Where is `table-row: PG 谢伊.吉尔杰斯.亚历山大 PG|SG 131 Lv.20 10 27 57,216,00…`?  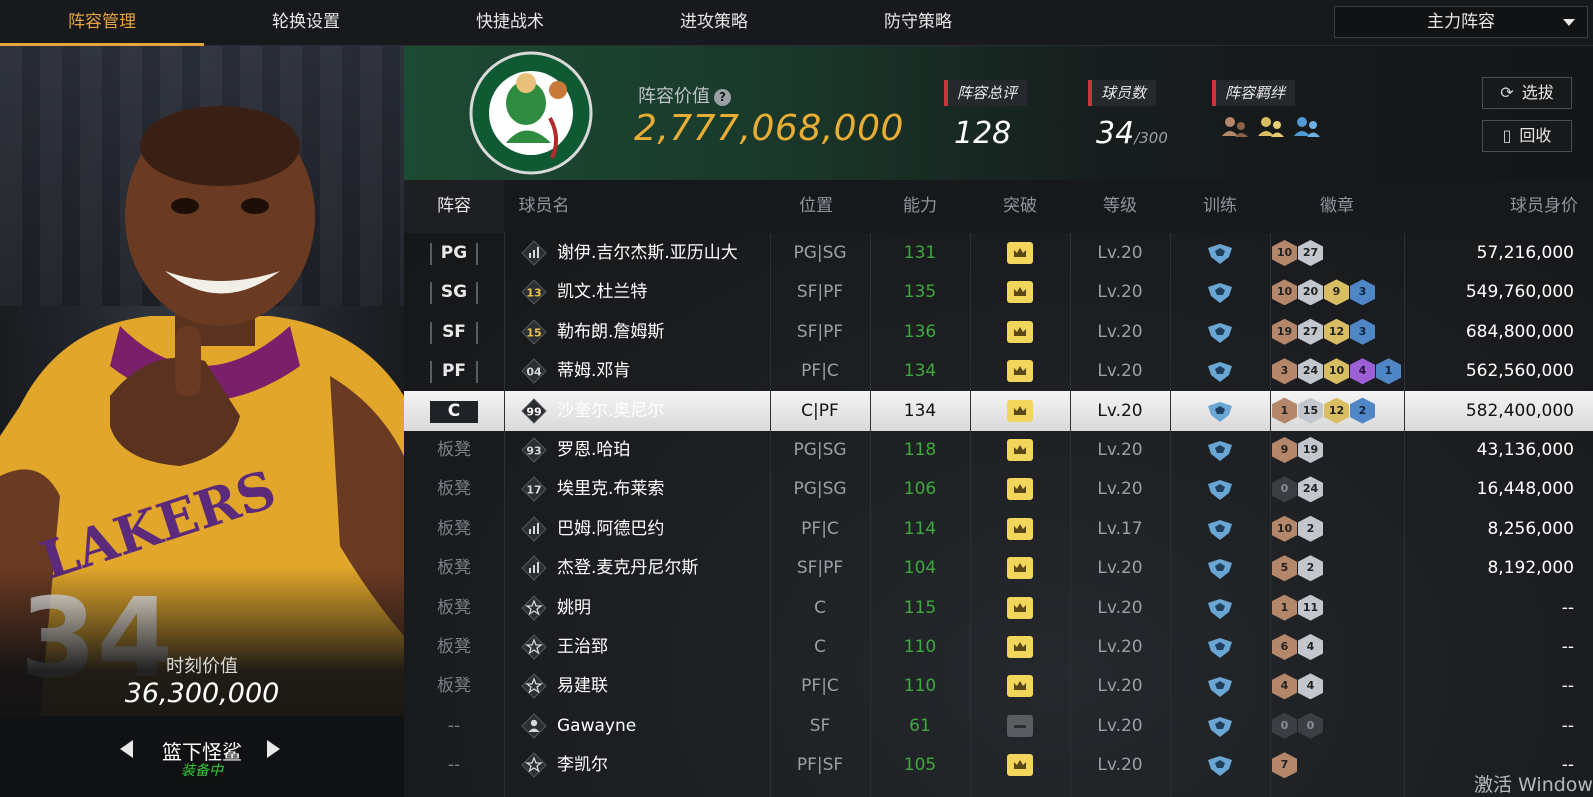
table-row: PG 谢伊.吉尔杰斯.亚历山大 PG|SG 131 Lv.20 10 27 57,216,00… is located at coordinates (998, 253).